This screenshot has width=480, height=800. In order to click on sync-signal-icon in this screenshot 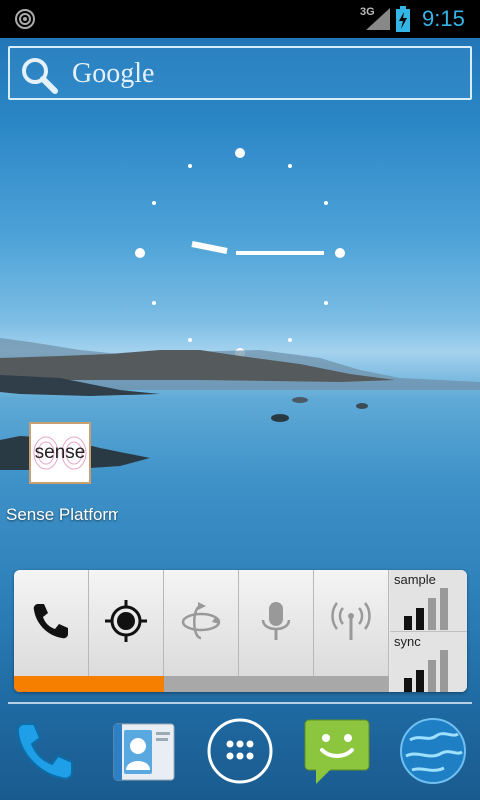, I will do `click(426, 671)`.